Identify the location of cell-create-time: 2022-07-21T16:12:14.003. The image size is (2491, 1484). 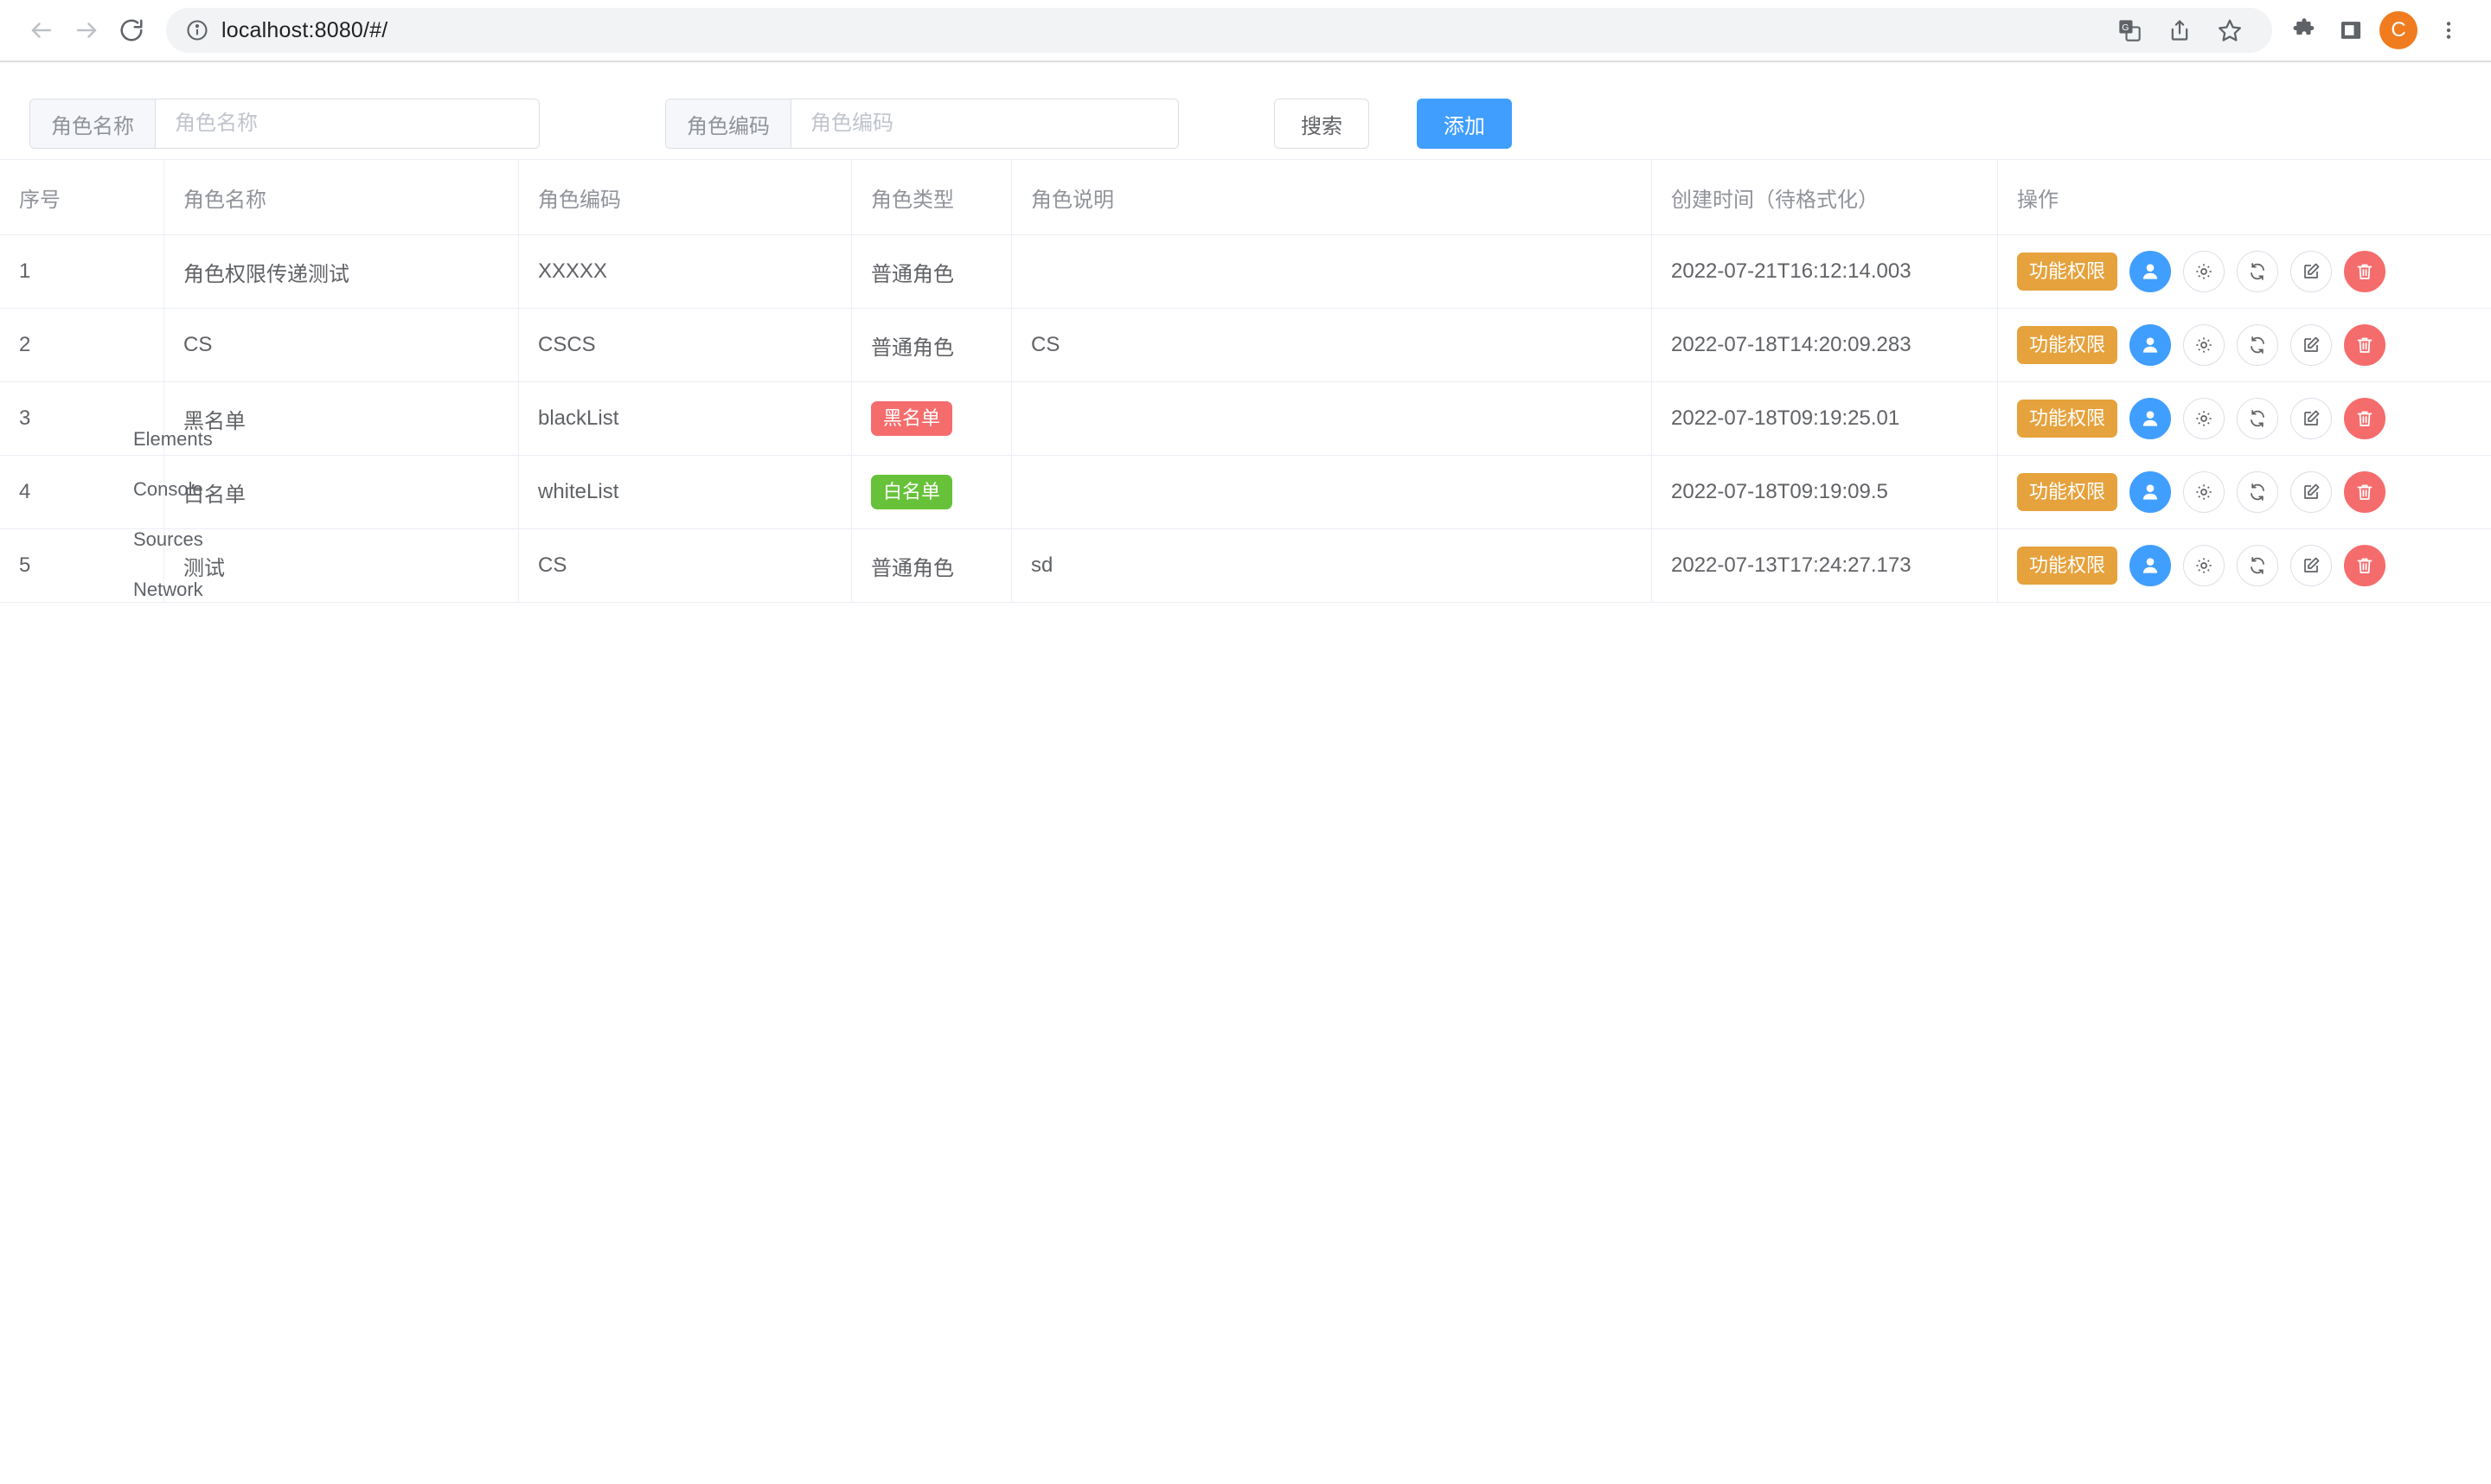
(1825, 271).